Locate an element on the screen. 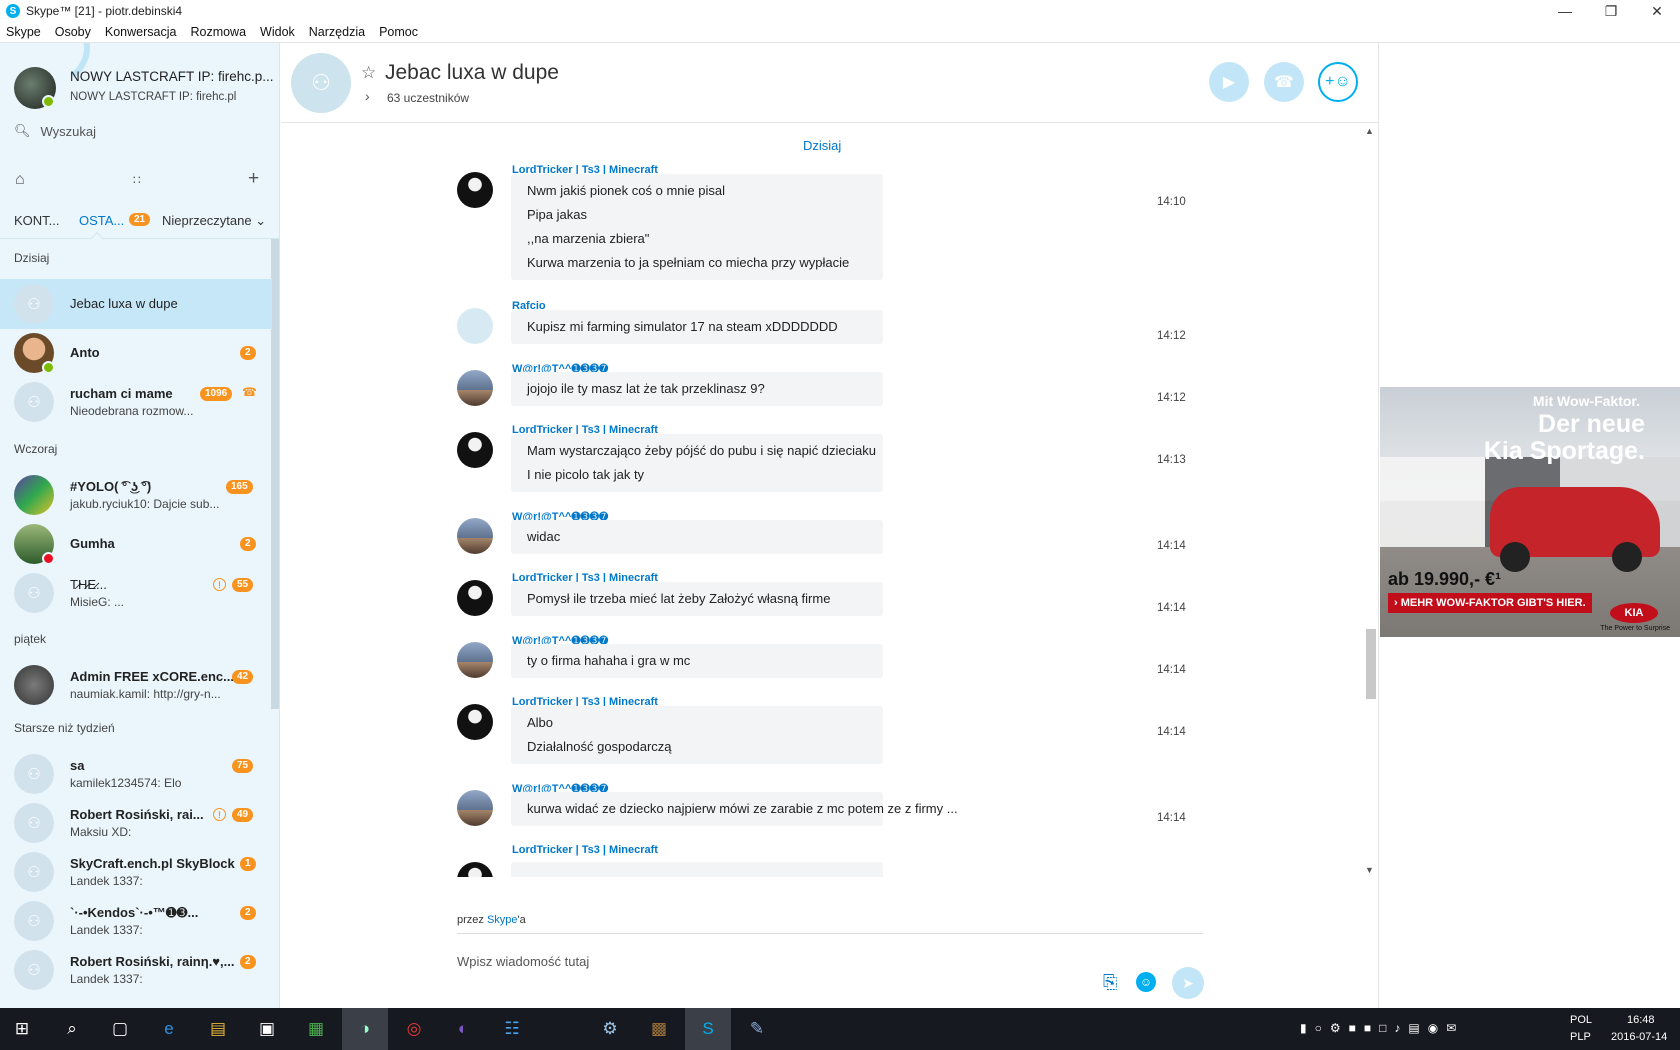 The height and width of the screenshot is (1050, 1680). clock-time: 16:48 is located at coordinates (1641, 1020).